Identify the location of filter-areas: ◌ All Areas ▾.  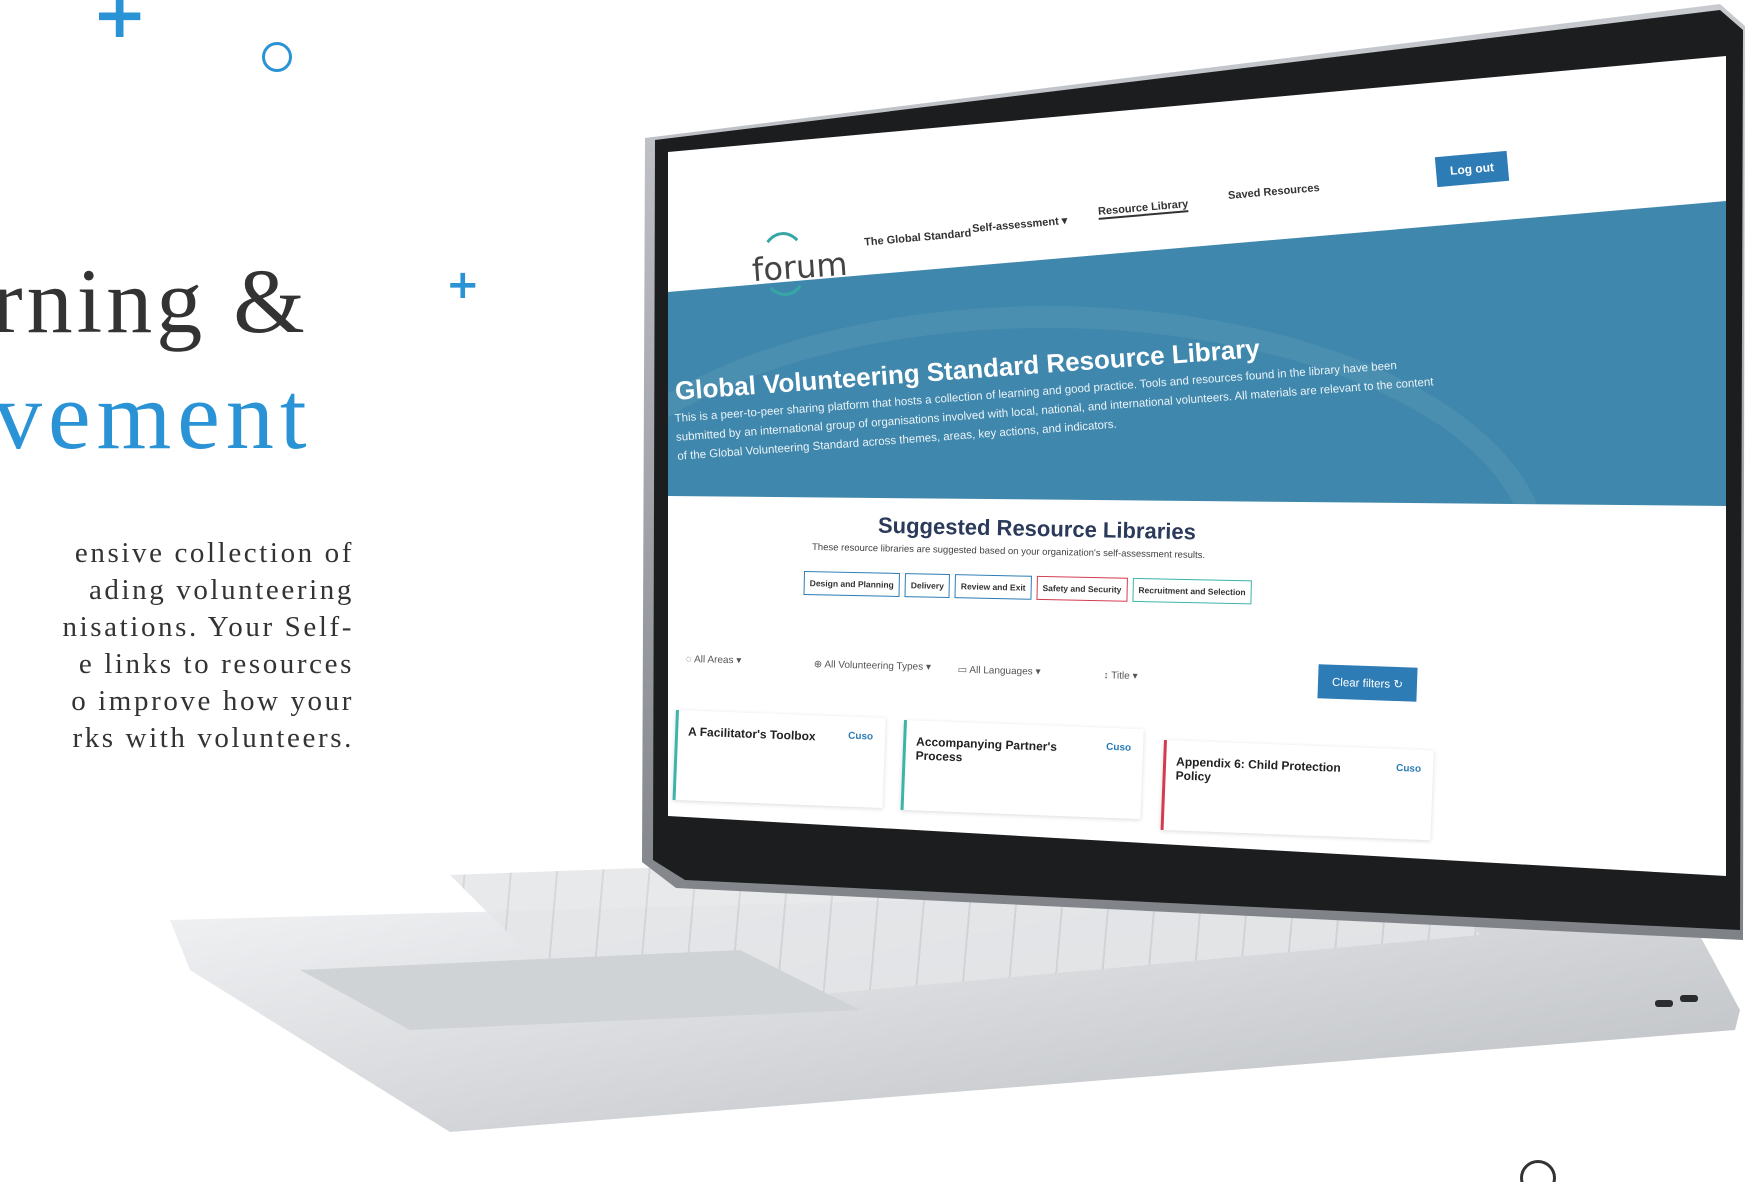
(714, 660).